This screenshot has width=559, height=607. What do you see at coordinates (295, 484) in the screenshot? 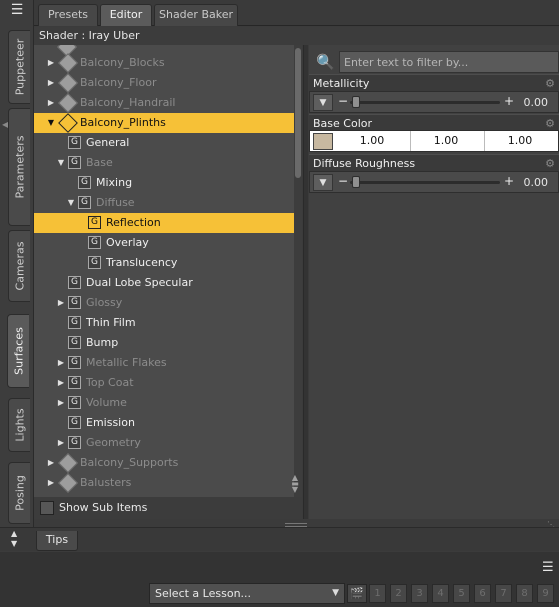
I see `scroll-grip-icon: ▲ ▬ ▼` at bounding box center [295, 484].